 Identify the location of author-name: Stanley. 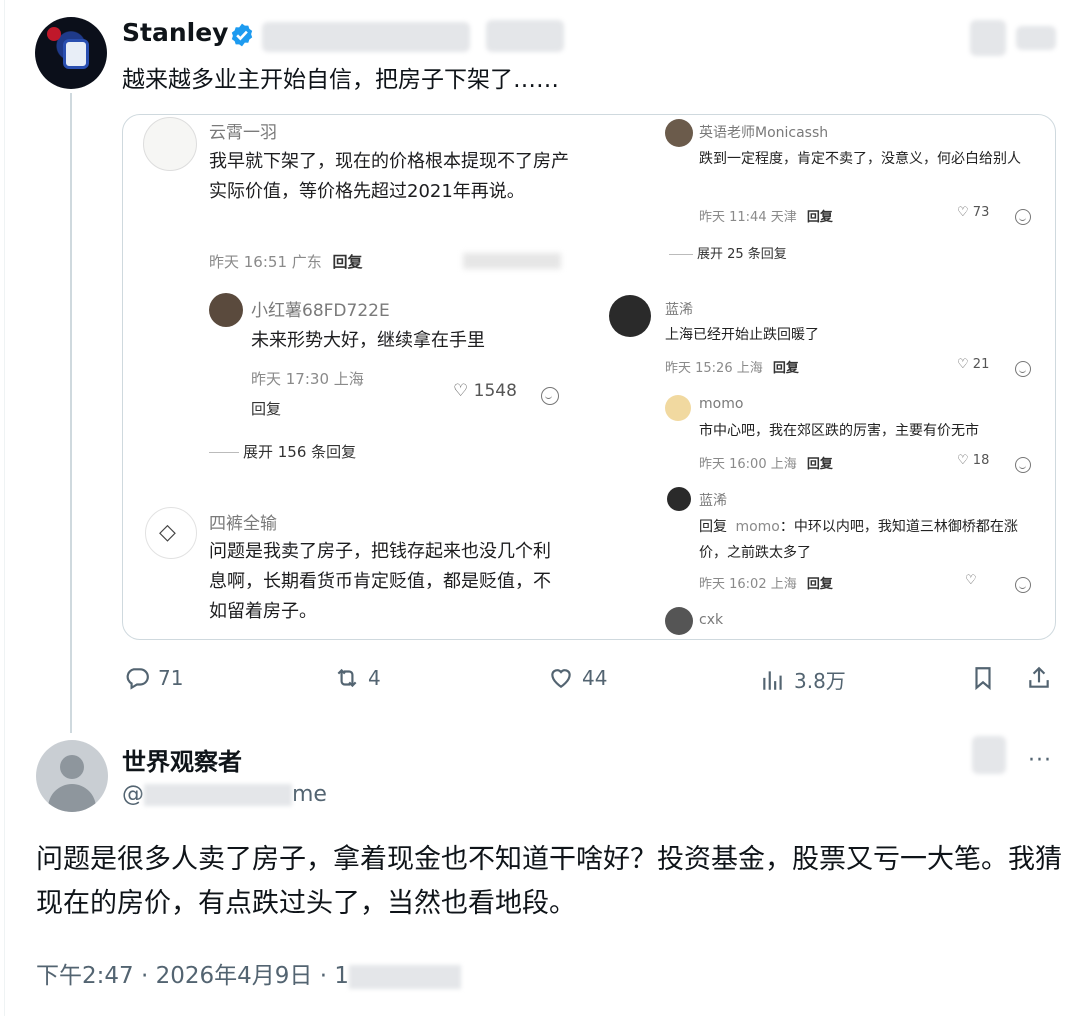
(175, 32).